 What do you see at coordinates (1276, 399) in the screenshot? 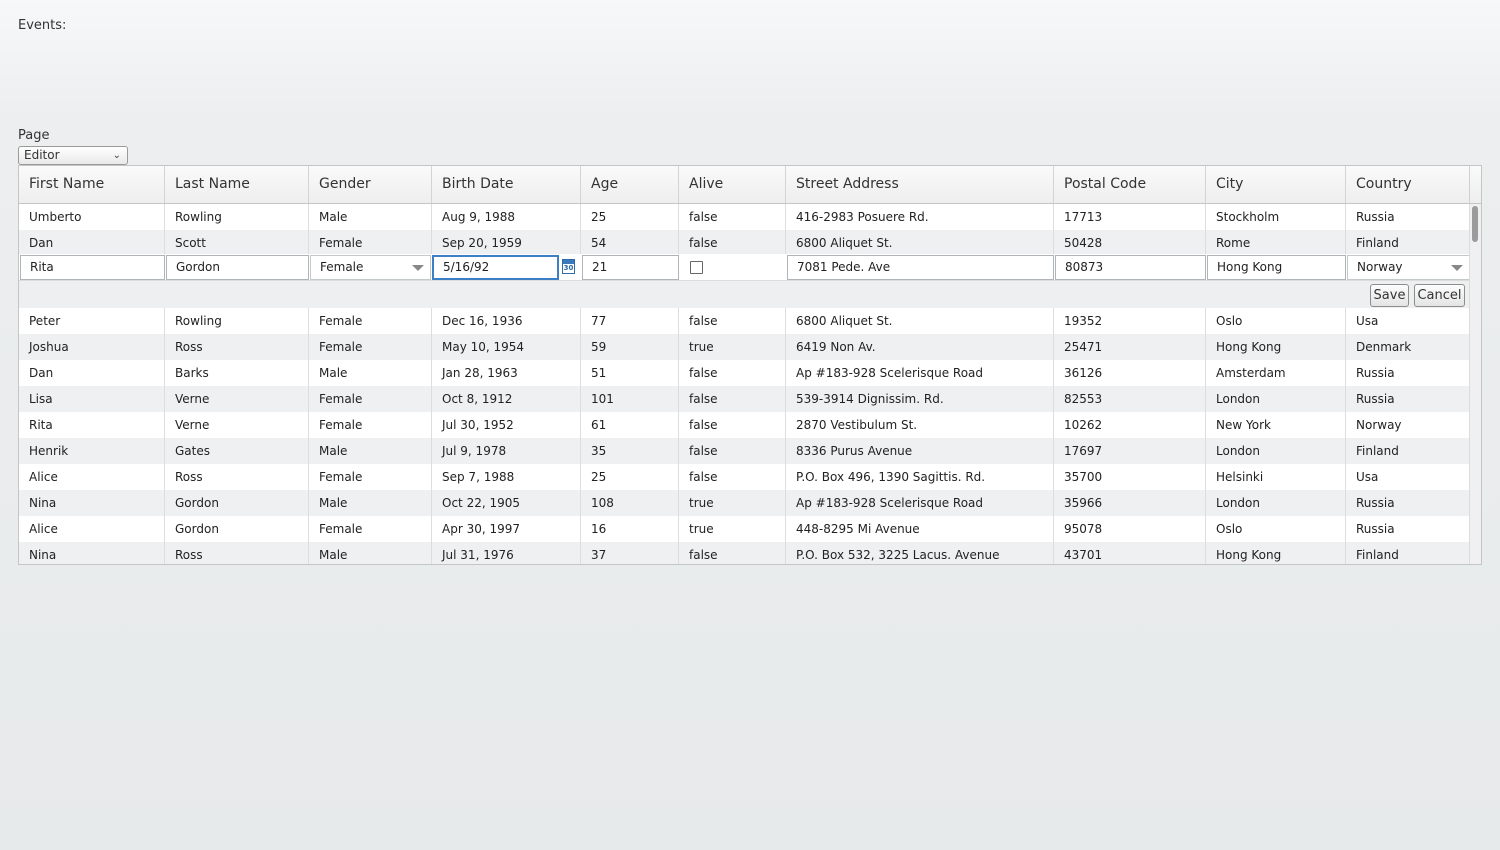
I see `cell-city: London` at bounding box center [1276, 399].